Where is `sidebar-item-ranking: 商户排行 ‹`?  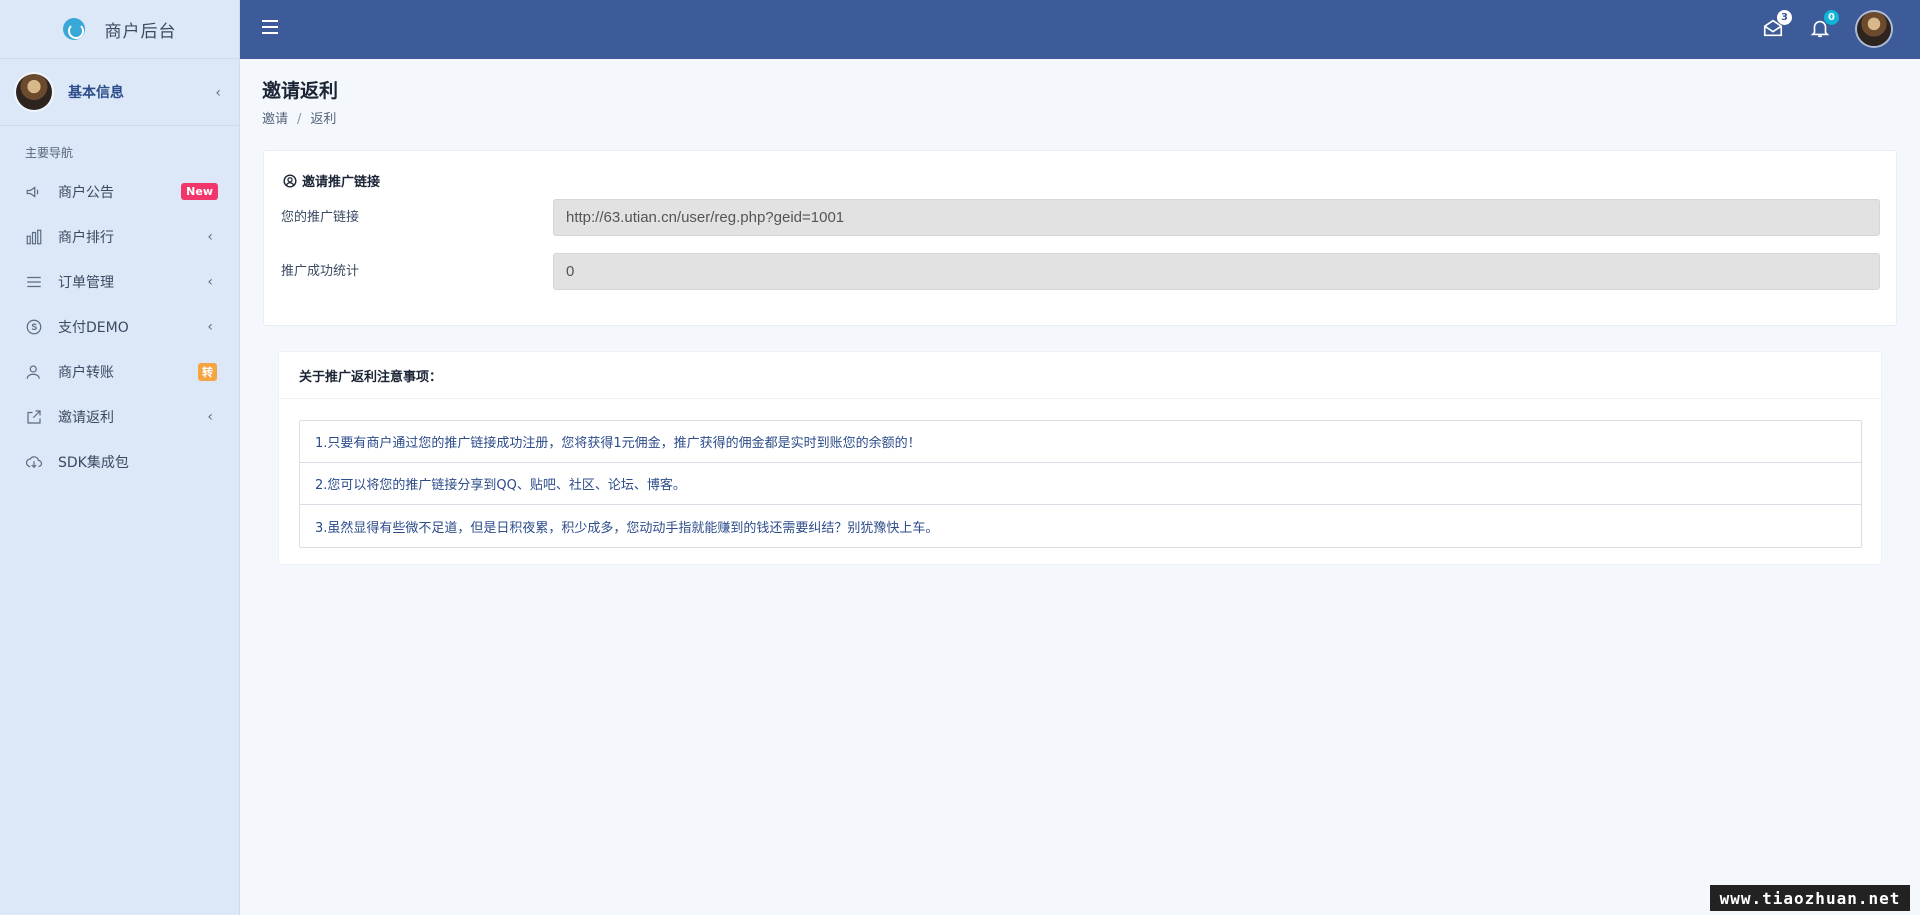 sidebar-item-ranking: 商户排行 ‹ is located at coordinates (119, 236).